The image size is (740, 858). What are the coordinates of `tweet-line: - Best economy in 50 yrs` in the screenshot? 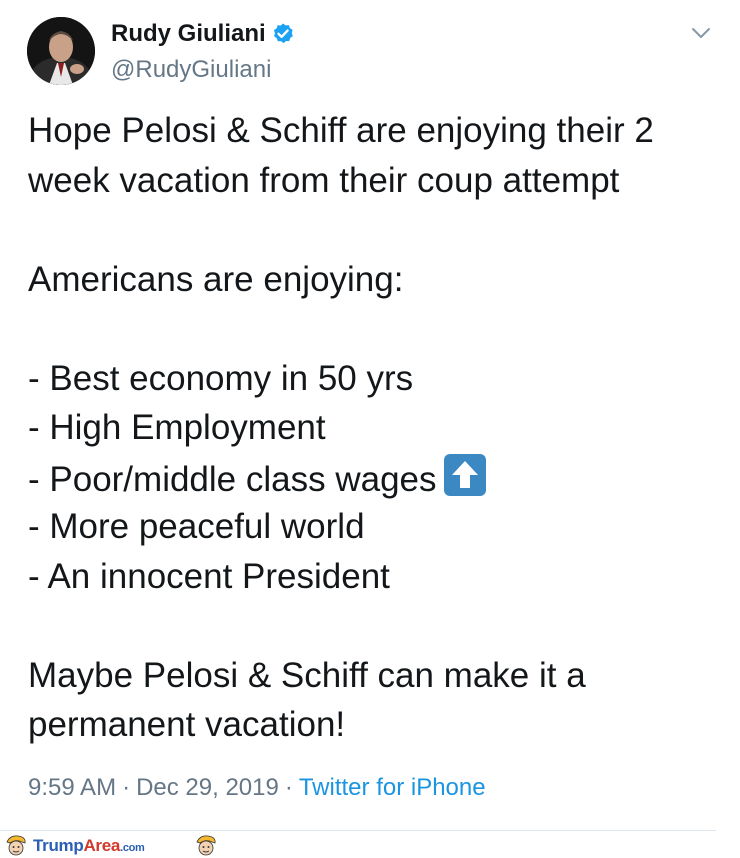 It's located at (221, 378).